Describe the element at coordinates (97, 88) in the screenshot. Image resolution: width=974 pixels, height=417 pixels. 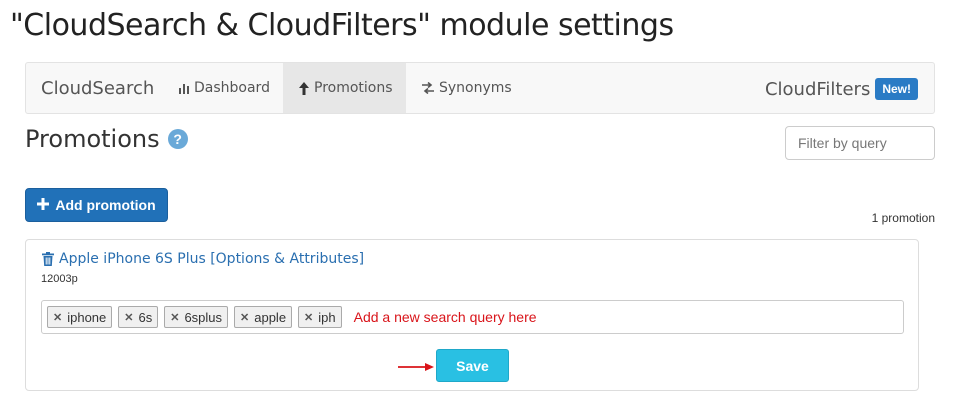
I see `navbar-brand: CloudSearch` at that location.